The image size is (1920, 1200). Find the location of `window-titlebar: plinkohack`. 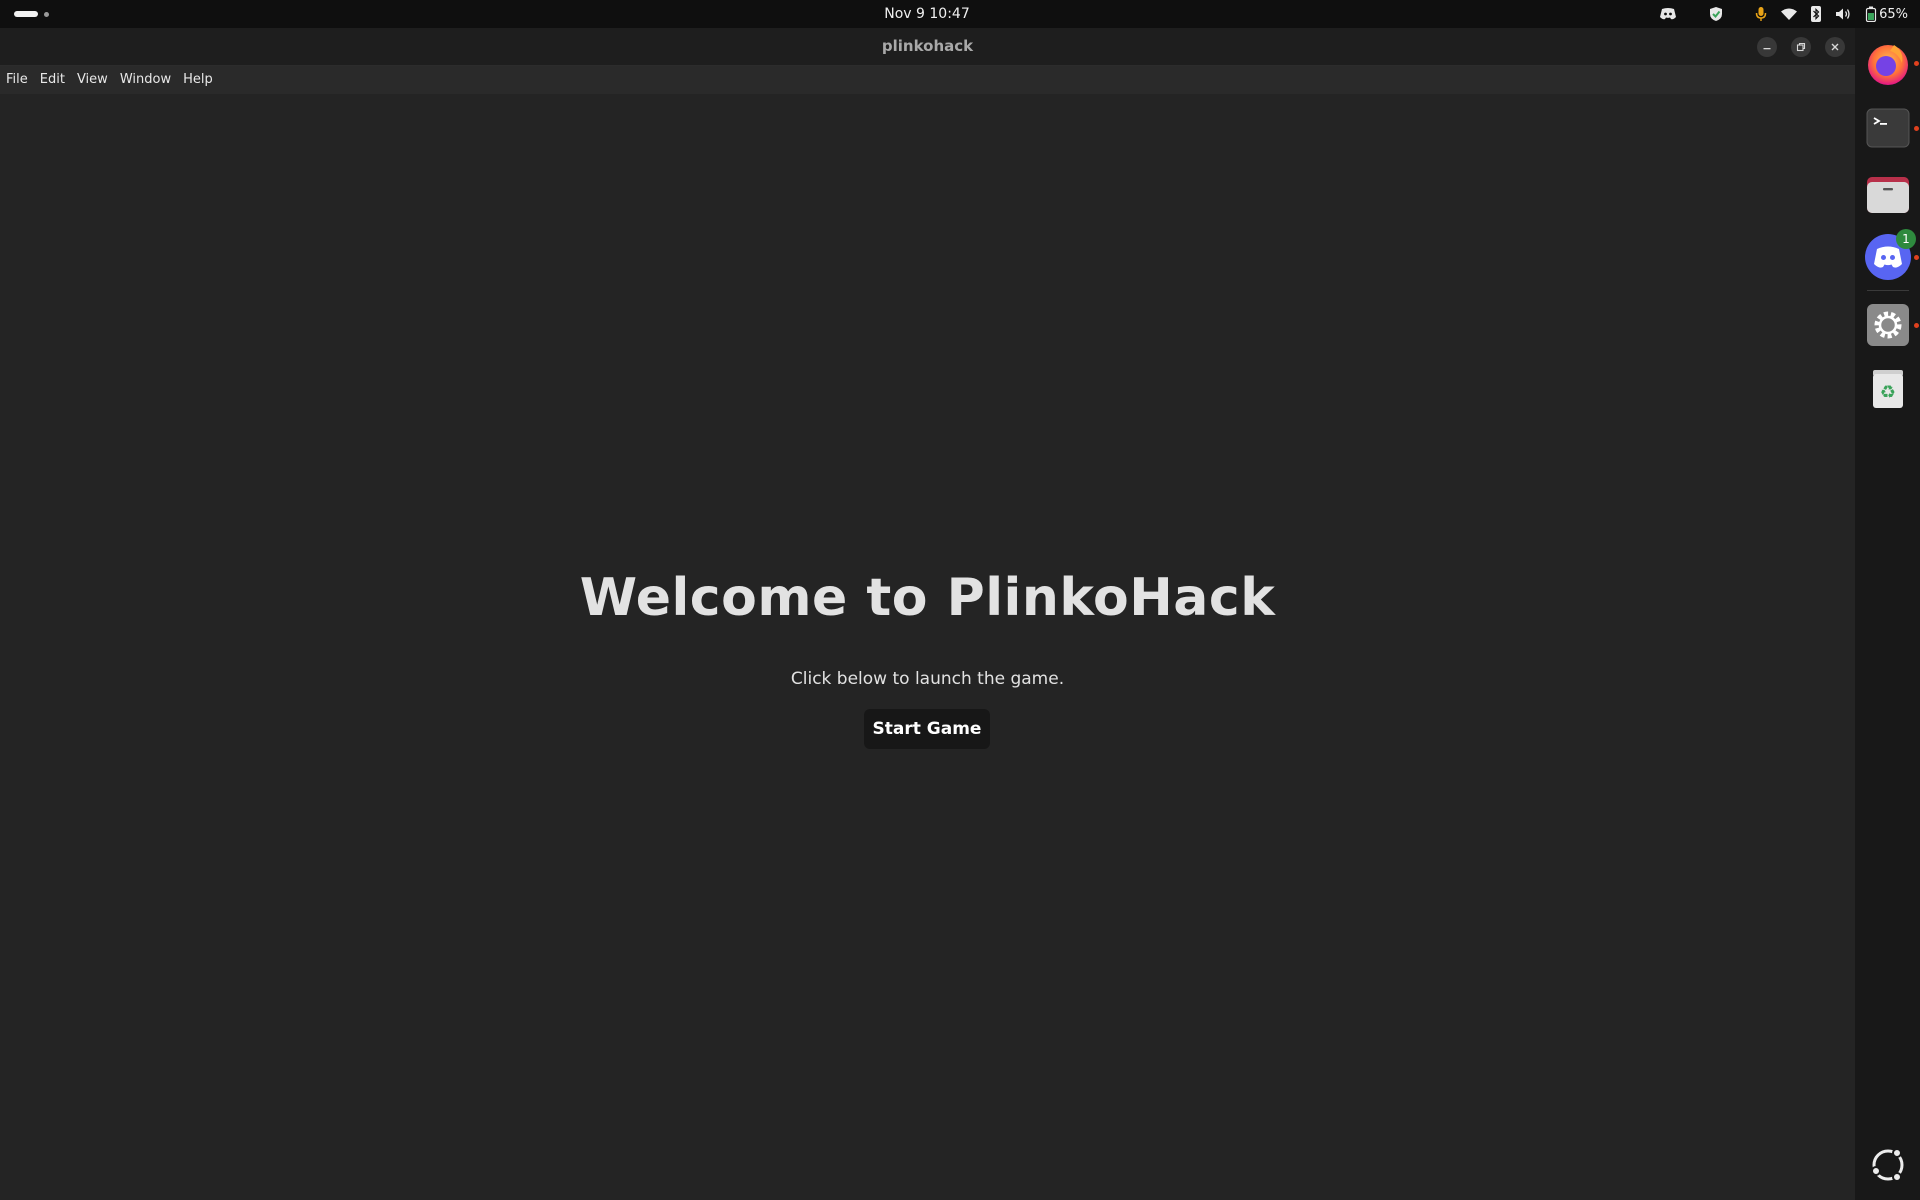

window-titlebar: plinkohack is located at coordinates (927, 47).